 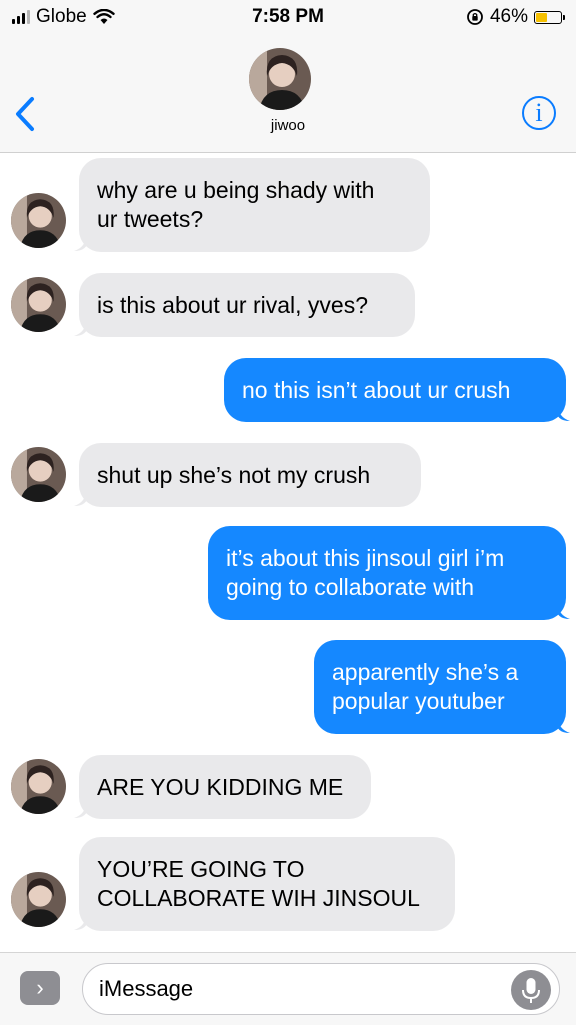 What do you see at coordinates (549, 17) in the screenshot?
I see `battery-icon` at bounding box center [549, 17].